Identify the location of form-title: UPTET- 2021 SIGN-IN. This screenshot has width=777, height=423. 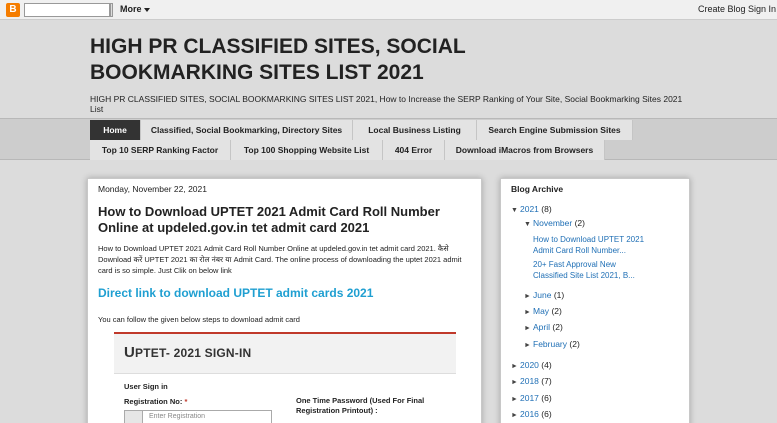
(187, 352).